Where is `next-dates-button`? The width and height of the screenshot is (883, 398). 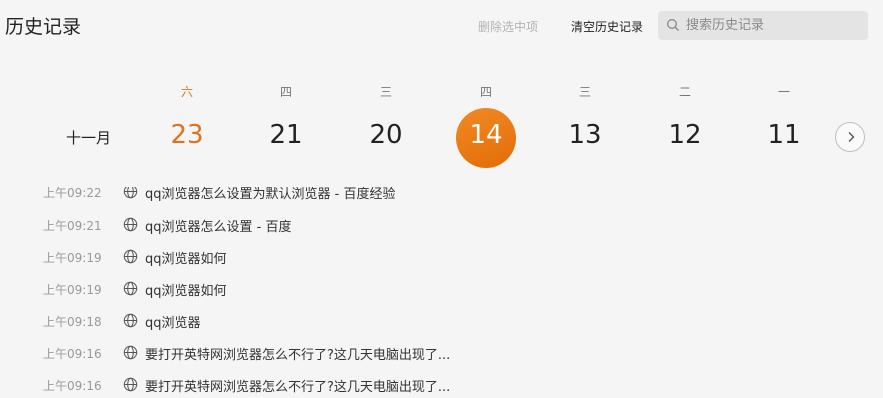 next-dates-button is located at coordinates (850, 137).